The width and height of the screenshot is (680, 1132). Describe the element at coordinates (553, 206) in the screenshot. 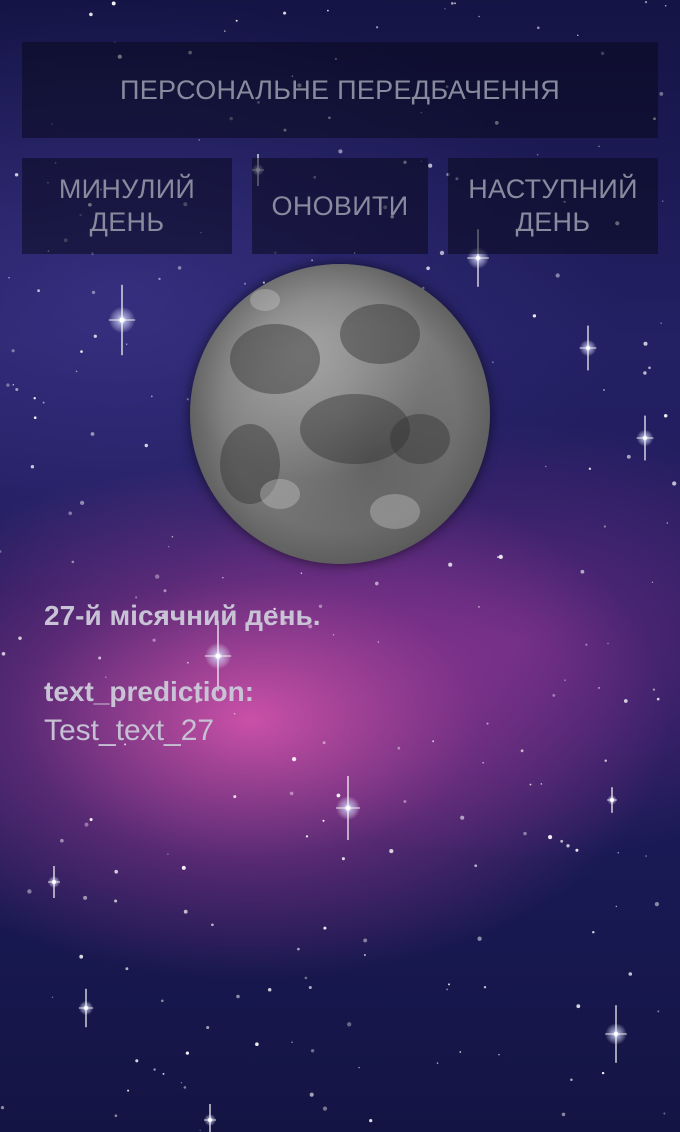

I see `next-day-button: НАСТУПНИЙ ДЕНЬ` at that location.